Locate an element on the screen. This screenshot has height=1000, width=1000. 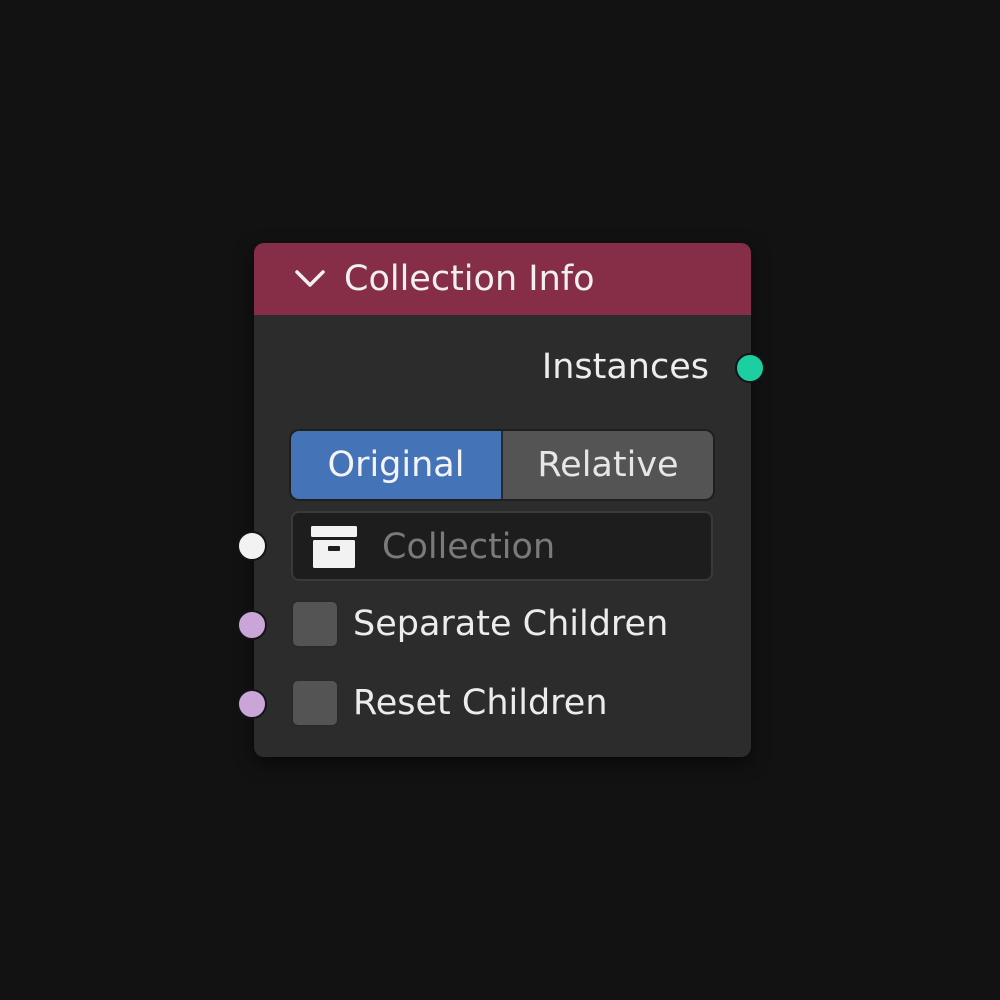
separate-children-socket is located at coordinates (252, 625).